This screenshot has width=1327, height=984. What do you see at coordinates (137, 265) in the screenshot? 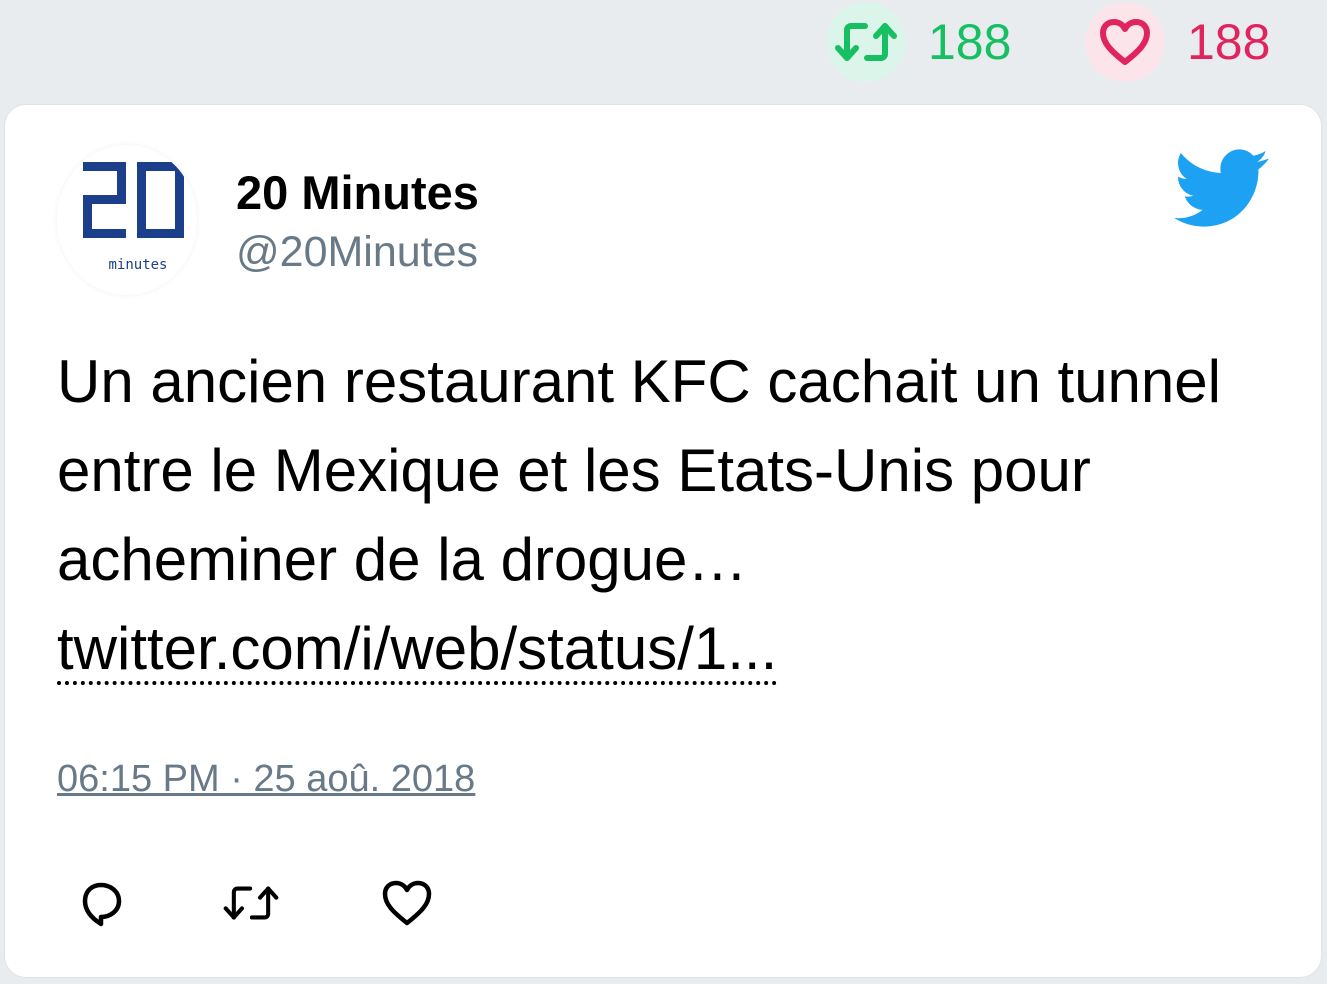
I see `avatar-sub-label: minutes` at bounding box center [137, 265].